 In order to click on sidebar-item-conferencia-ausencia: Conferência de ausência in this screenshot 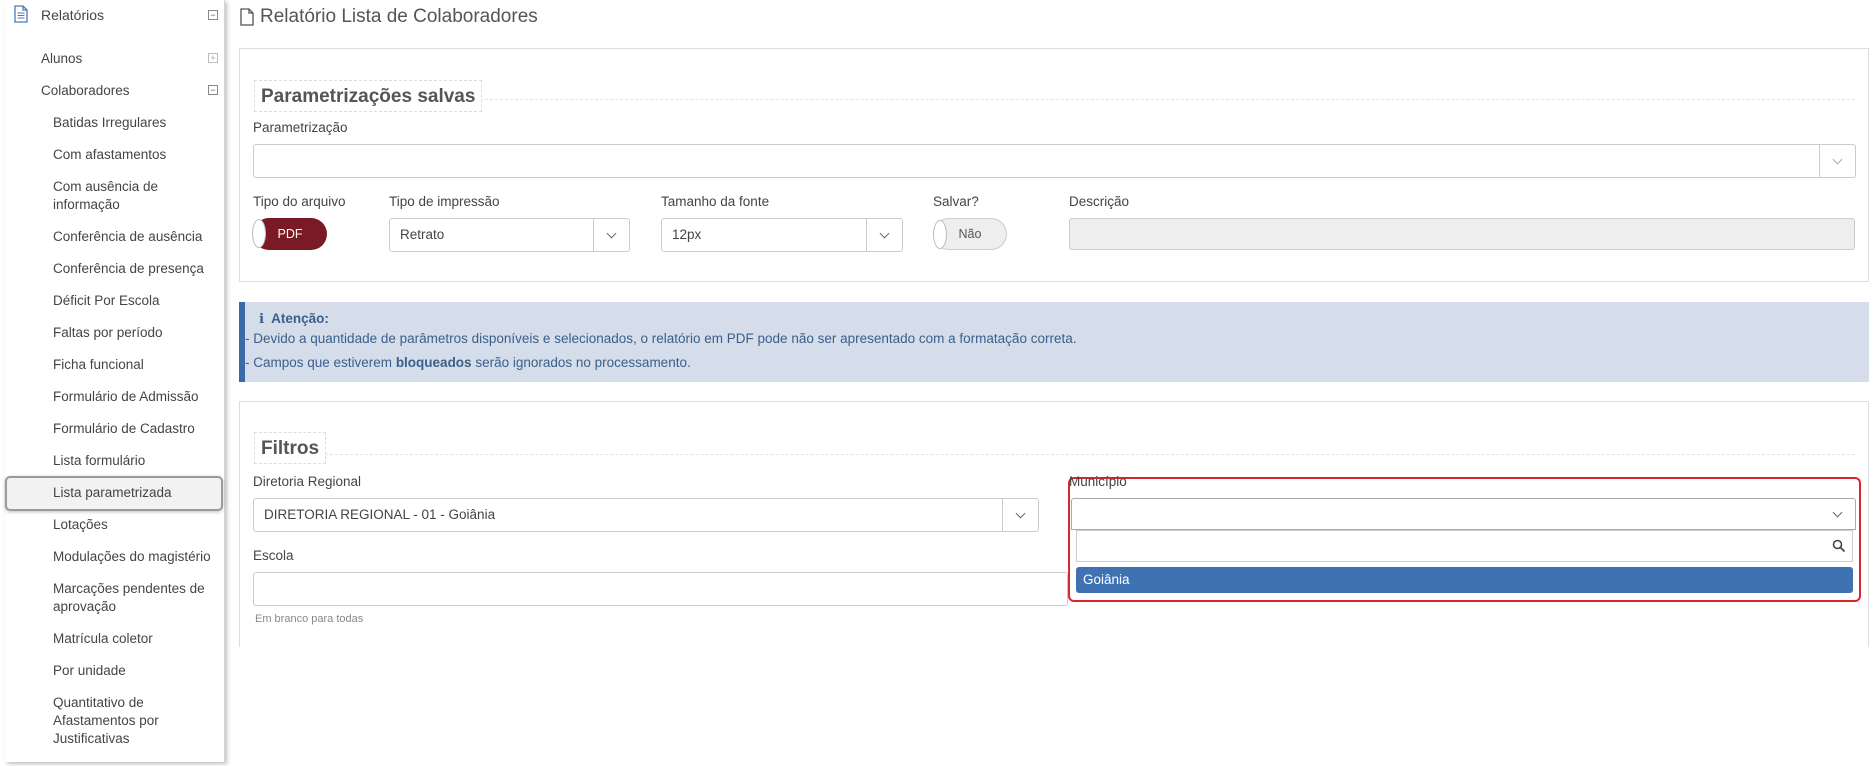, I will do `click(135, 237)`.